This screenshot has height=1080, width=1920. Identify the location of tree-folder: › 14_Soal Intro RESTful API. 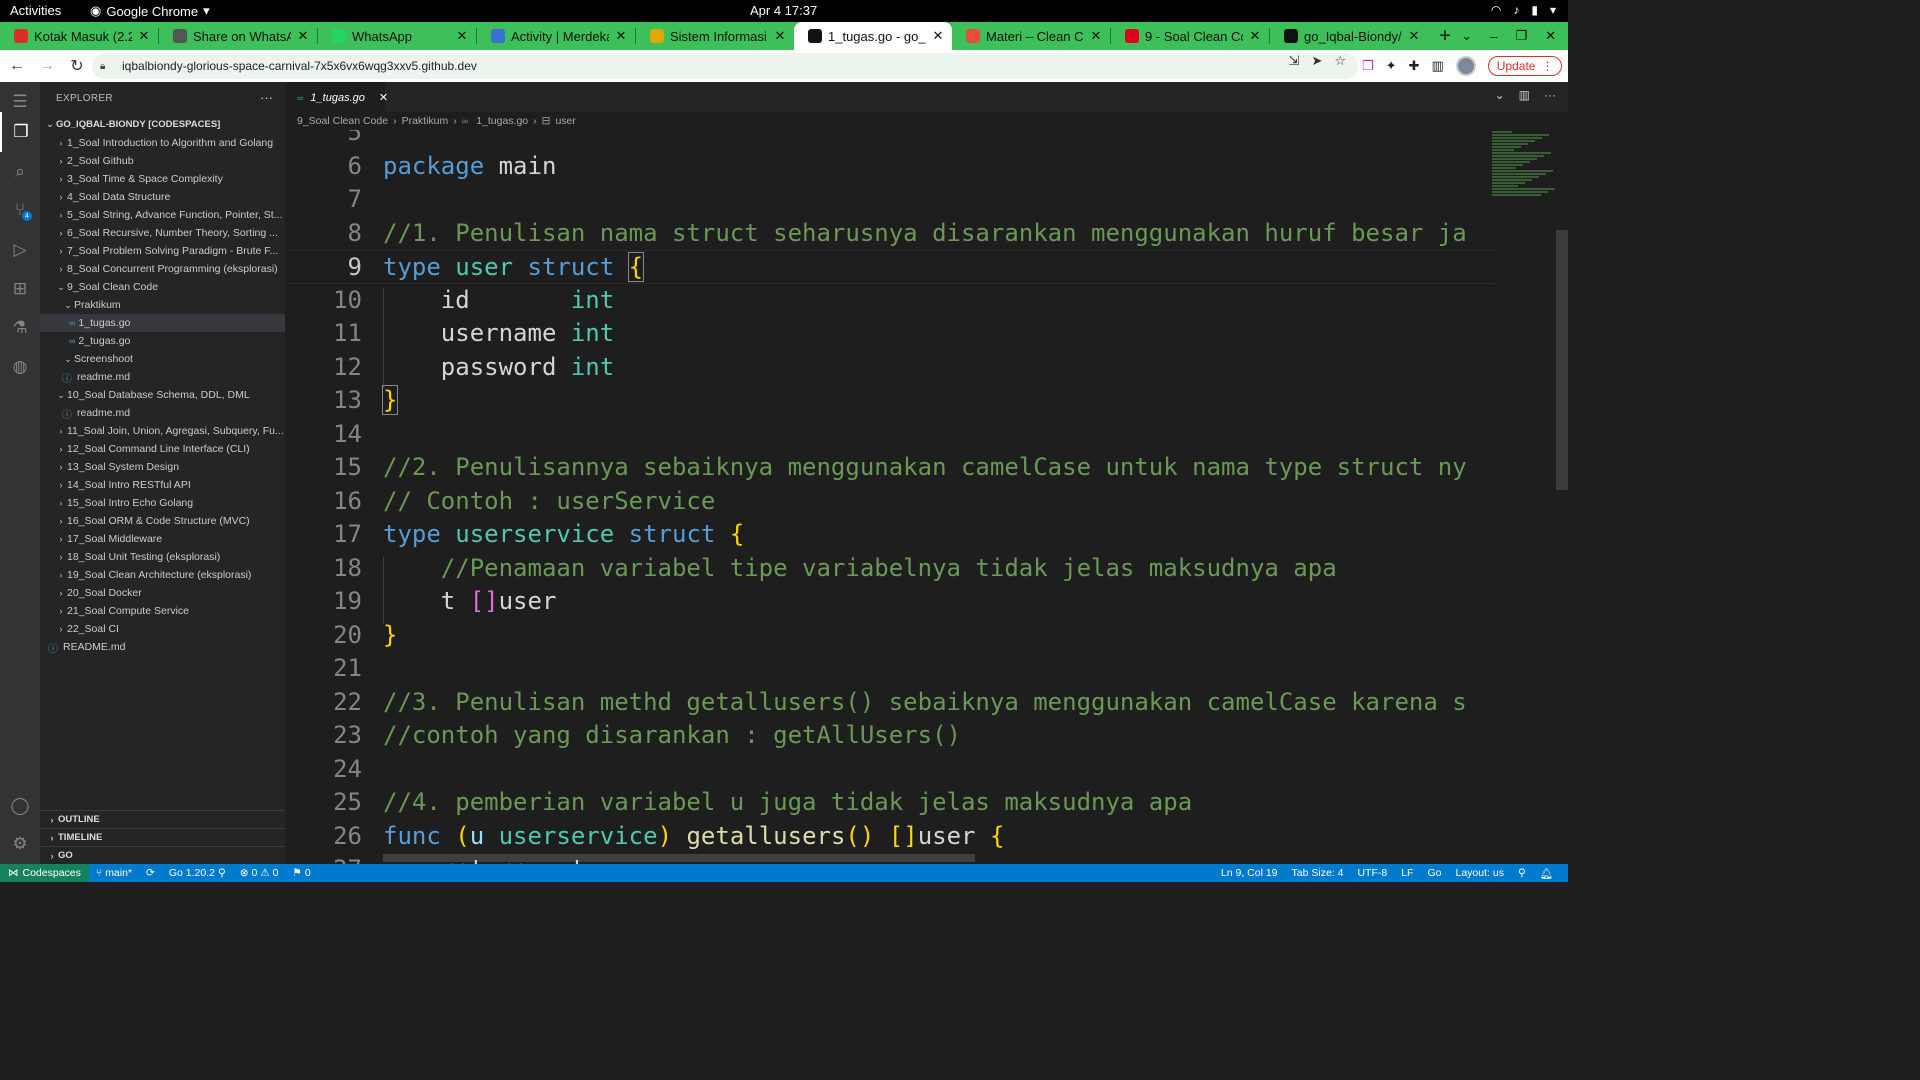
(162, 485).